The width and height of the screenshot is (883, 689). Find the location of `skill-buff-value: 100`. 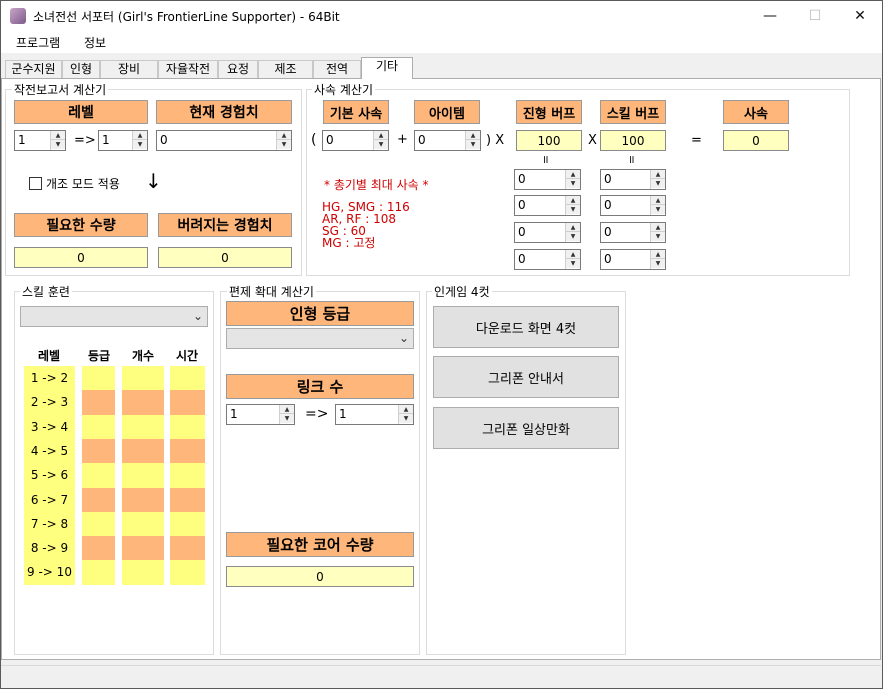

skill-buff-value: 100 is located at coordinates (633, 140).